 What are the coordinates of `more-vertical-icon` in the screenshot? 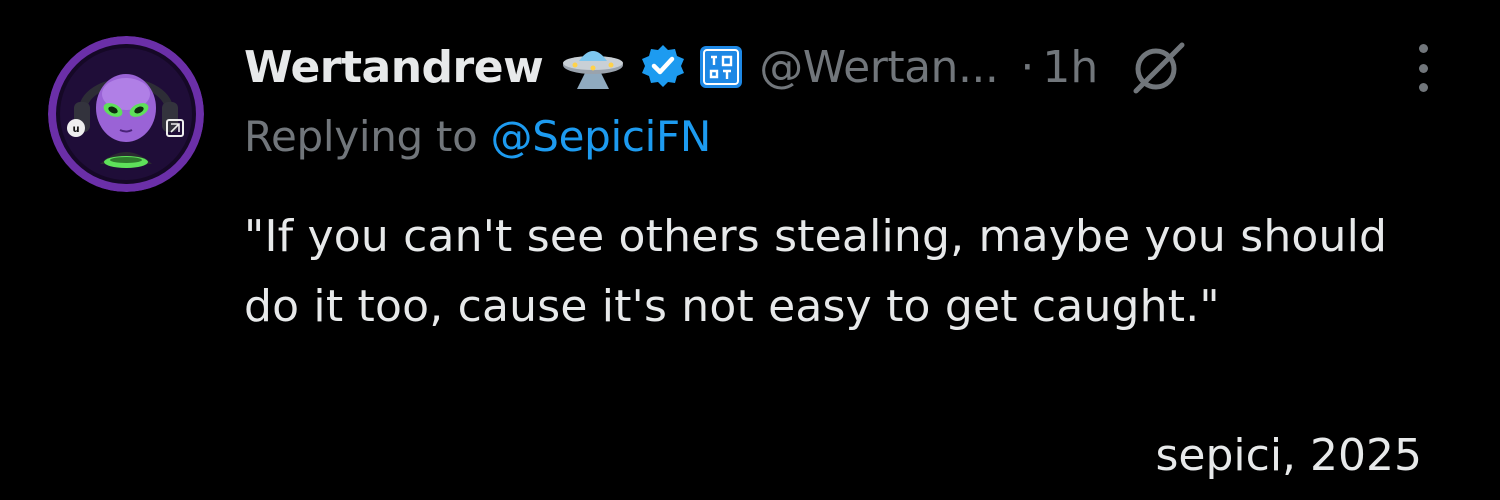 It's located at (1423, 68).